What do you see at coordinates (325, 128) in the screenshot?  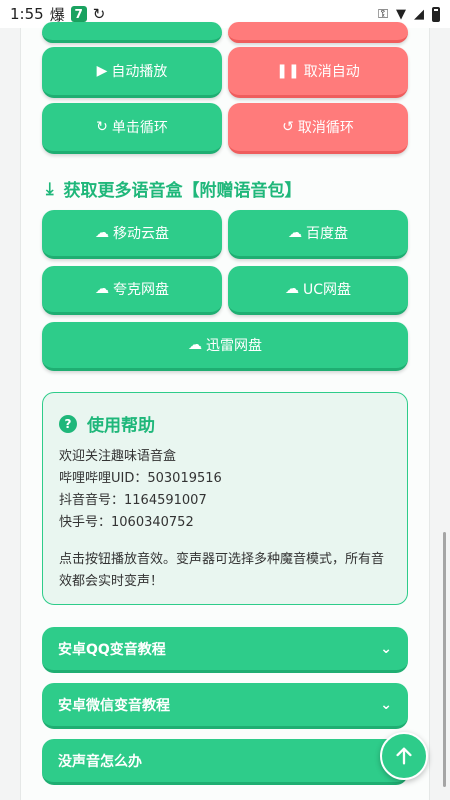 I see `cancel-loop-label: 取消循环` at bounding box center [325, 128].